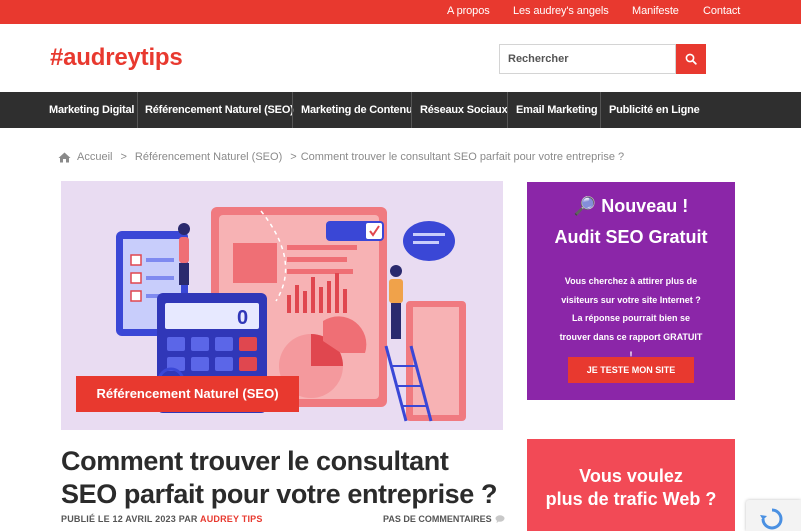  I want to click on article-meta: PUBLIÉ LE 12 AVRIL 2023 PAR AUDREY TIPS, so click(162, 519).